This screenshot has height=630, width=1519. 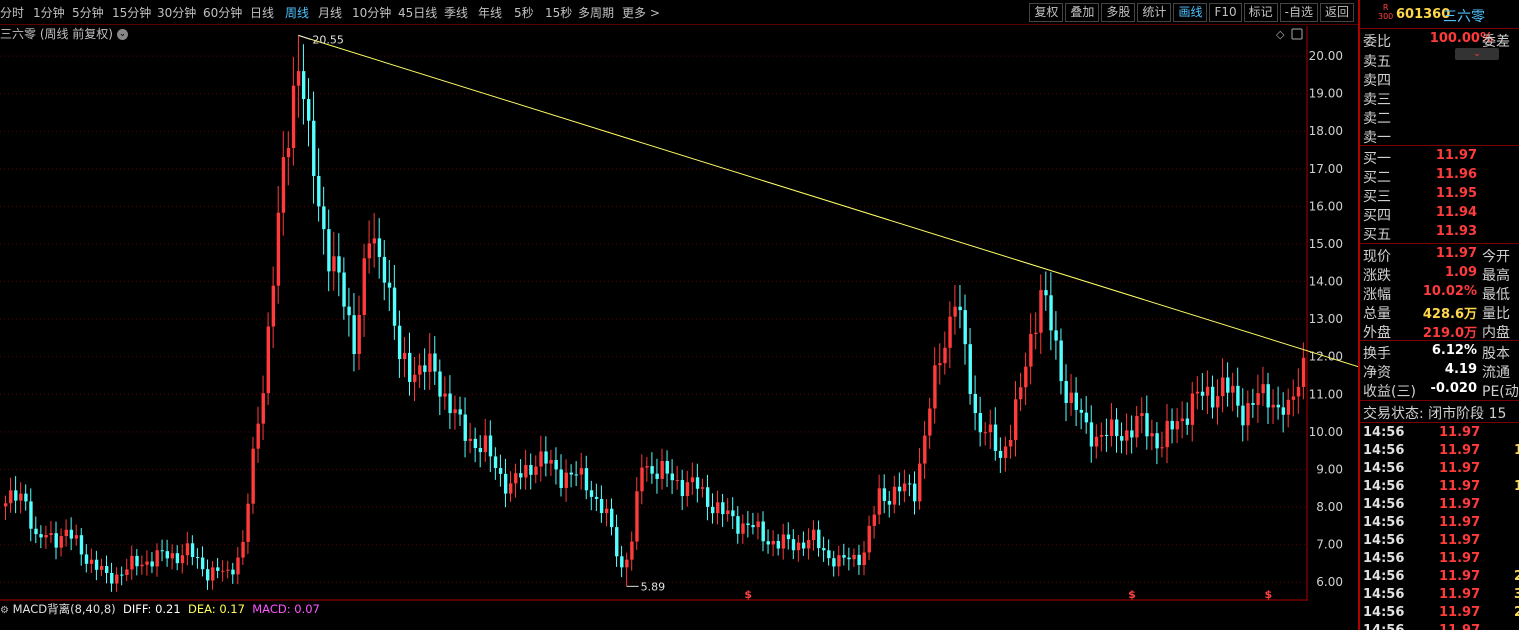 What do you see at coordinates (1260, 12) in the screenshot?
I see `tool-button: 标记` at bounding box center [1260, 12].